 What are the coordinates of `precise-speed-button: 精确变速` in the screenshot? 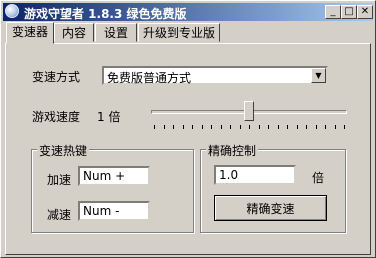 It's located at (270, 208).